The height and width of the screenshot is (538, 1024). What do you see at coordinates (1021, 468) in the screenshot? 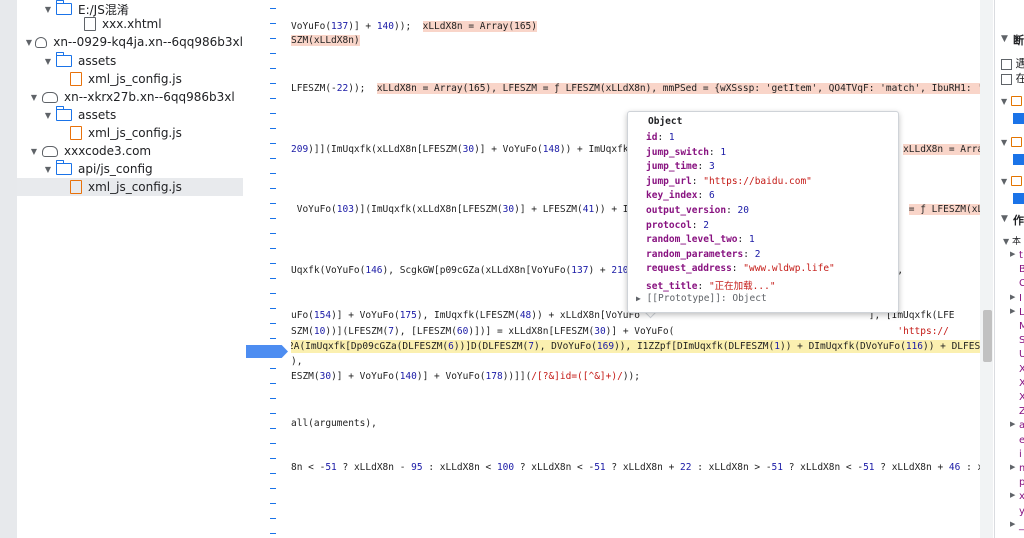
I see `scope-variable: m` at bounding box center [1021, 468].